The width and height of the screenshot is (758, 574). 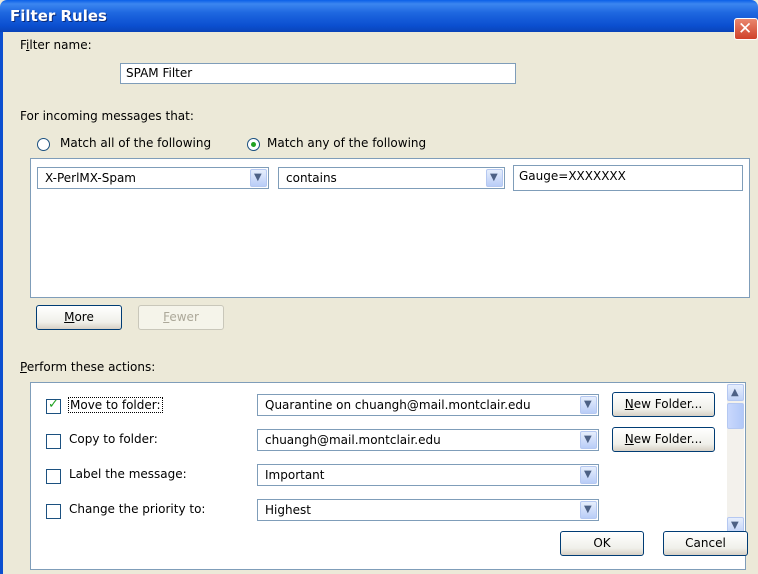 I want to click on match-any-label: Match any of the following, so click(x=347, y=143).